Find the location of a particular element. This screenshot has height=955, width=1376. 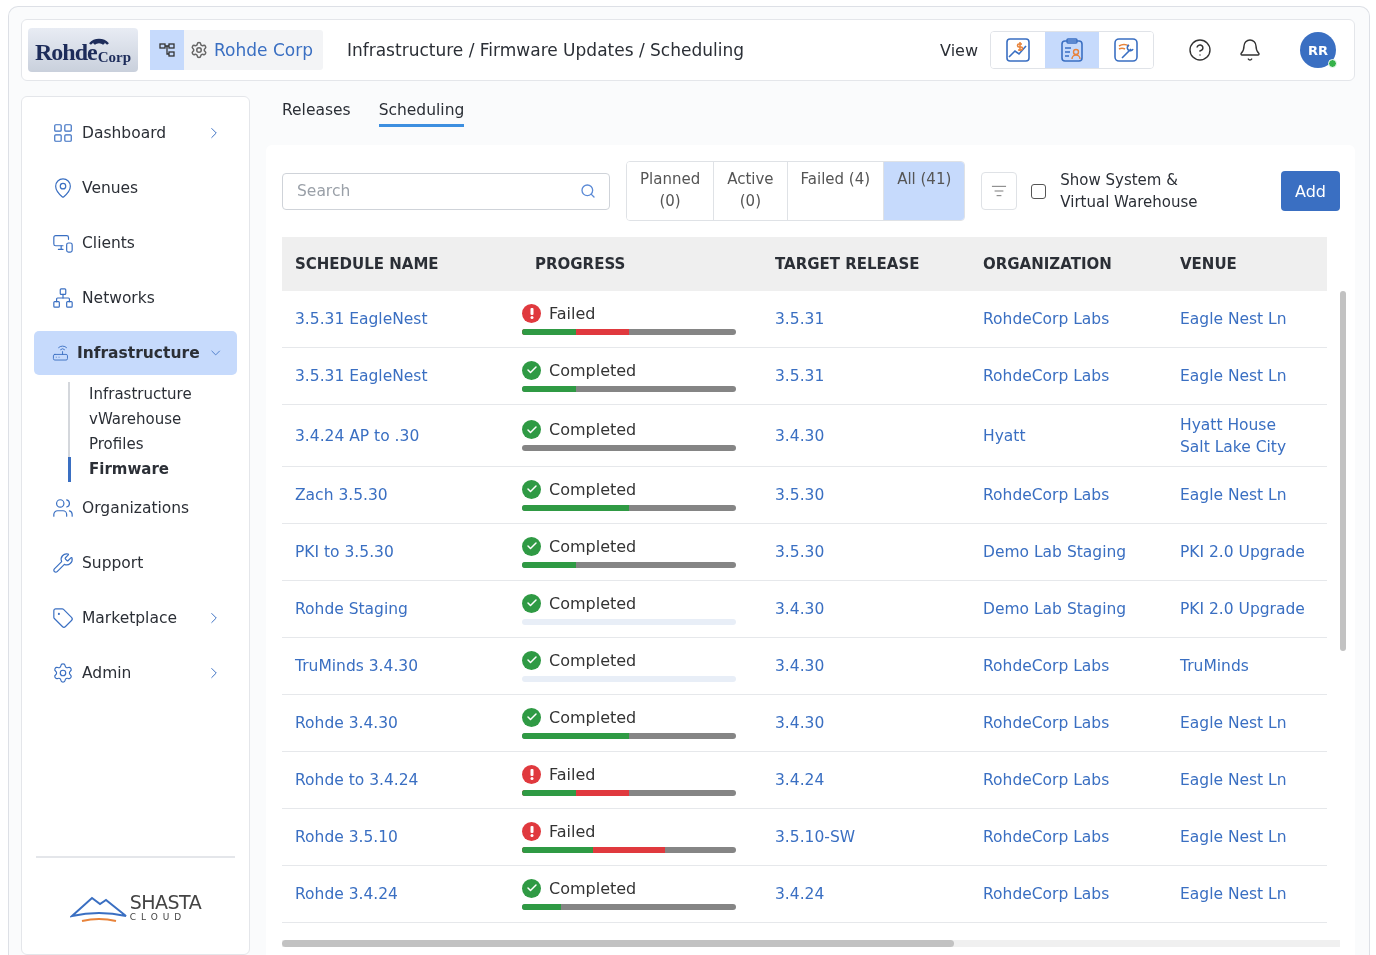

column-header: VENUE is located at coordinates (1247, 264).